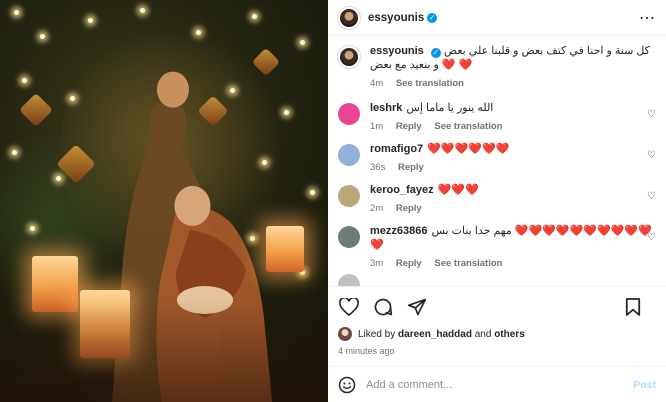 This screenshot has width=666, height=402. Describe the element at coordinates (377, 167) in the screenshot. I see `comment-time: 36s` at that location.